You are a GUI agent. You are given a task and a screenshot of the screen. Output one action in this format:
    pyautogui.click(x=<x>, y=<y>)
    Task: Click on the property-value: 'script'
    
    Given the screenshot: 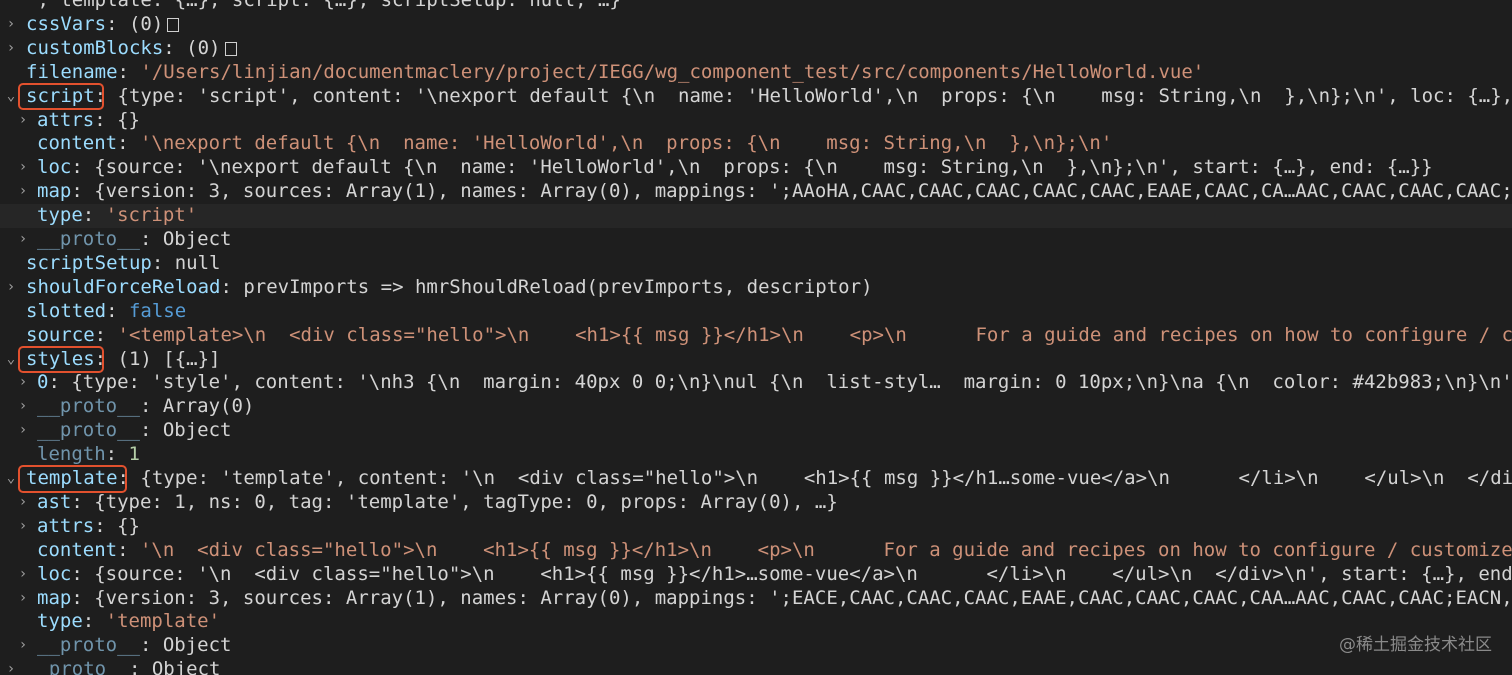 What is the action you would take?
    pyautogui.click(x=151, y=215)
    